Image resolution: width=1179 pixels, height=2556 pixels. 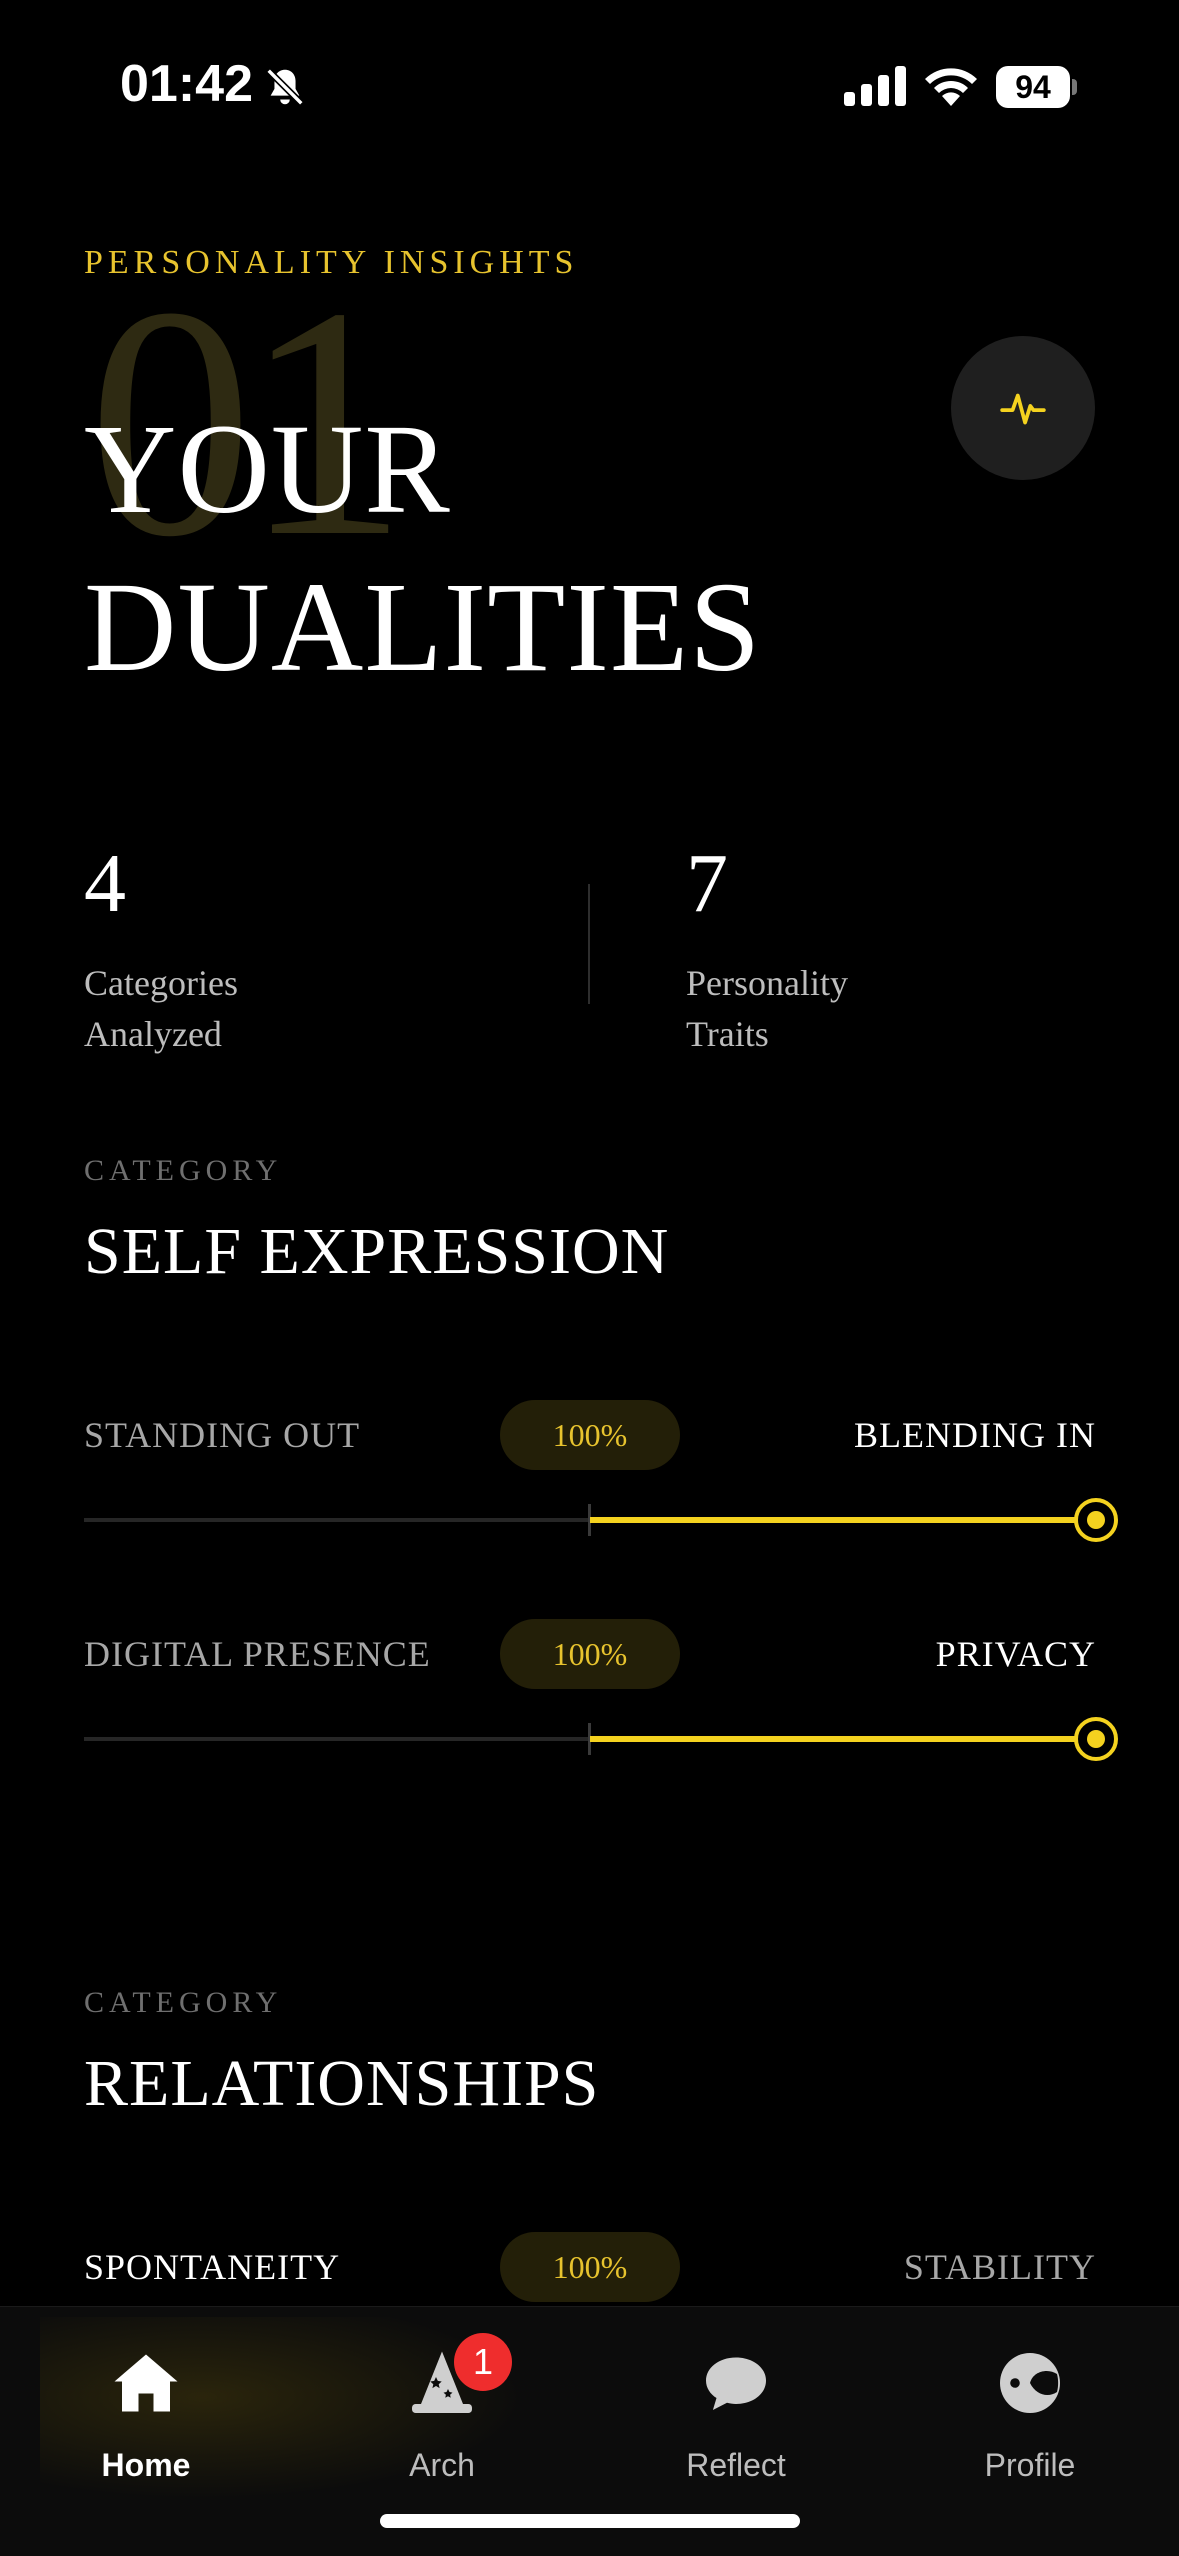 I want to click on profile-face-icon, so click(x=1030, y=2383).